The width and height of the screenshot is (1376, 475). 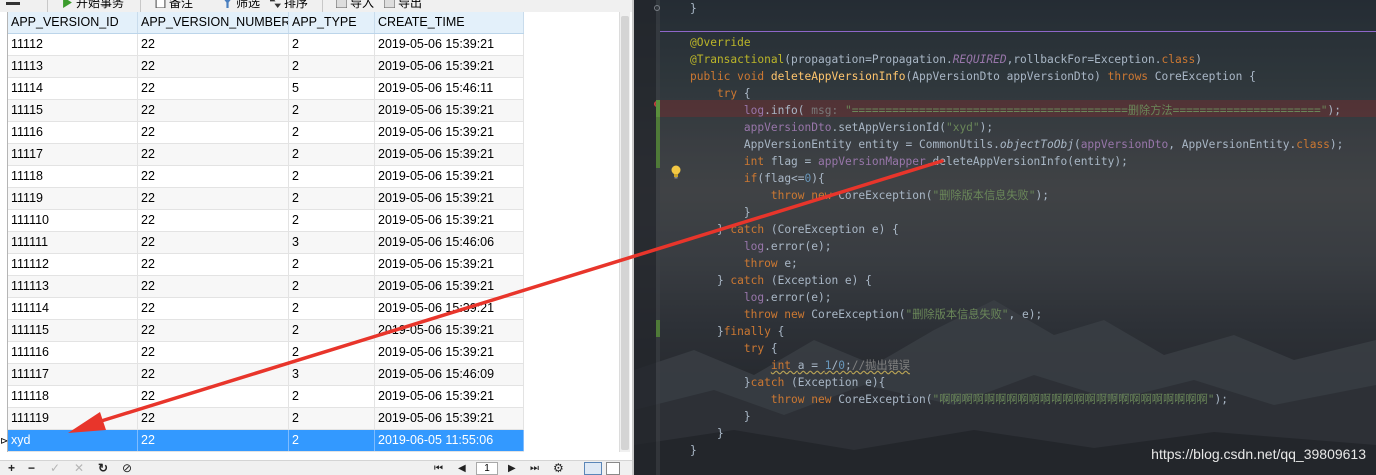 What do you see at coordinates (449, 22) in the screenshot?
I see `column-header-create-time: CREATE_TIME` at bounding box center [449, 22].